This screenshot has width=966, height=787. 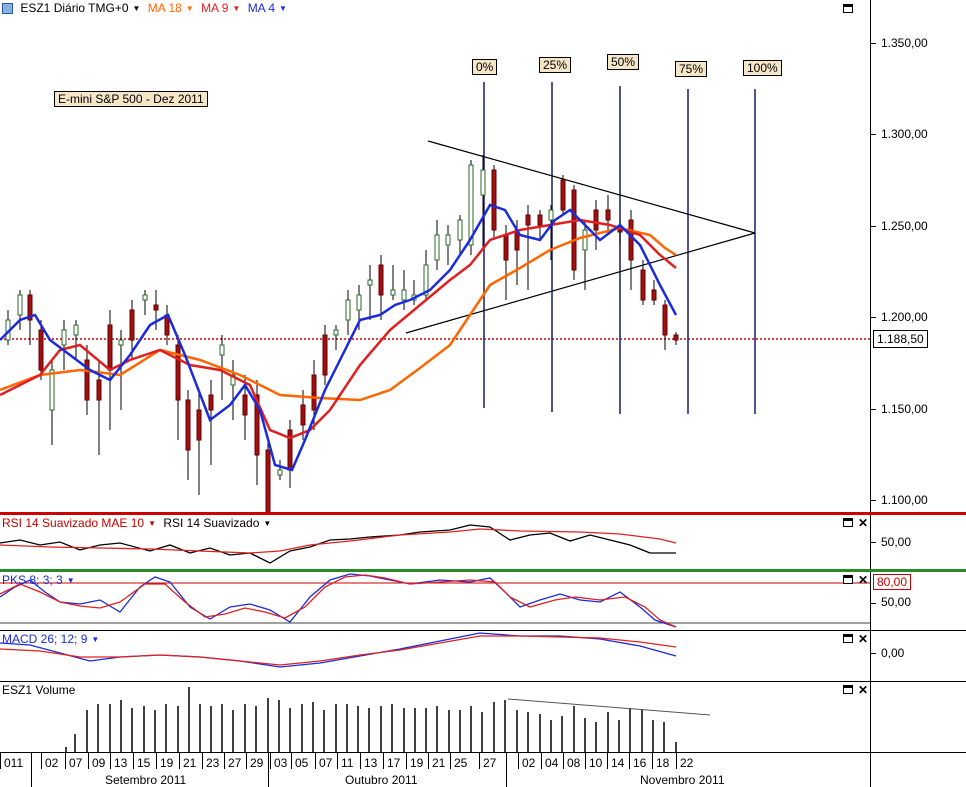 I want to click on macd-line, so click(x=338, y=650).